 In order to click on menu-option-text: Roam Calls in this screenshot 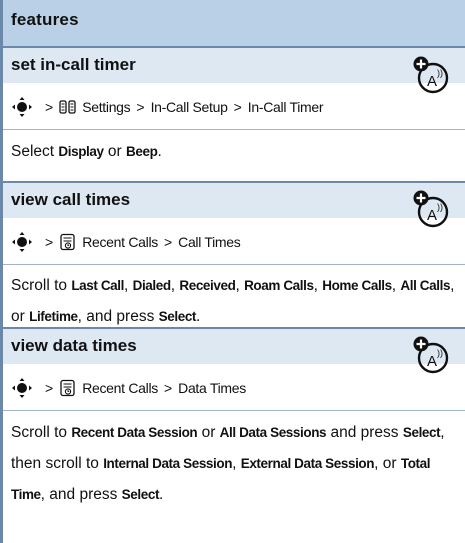, I will do `click(279, 285)`.